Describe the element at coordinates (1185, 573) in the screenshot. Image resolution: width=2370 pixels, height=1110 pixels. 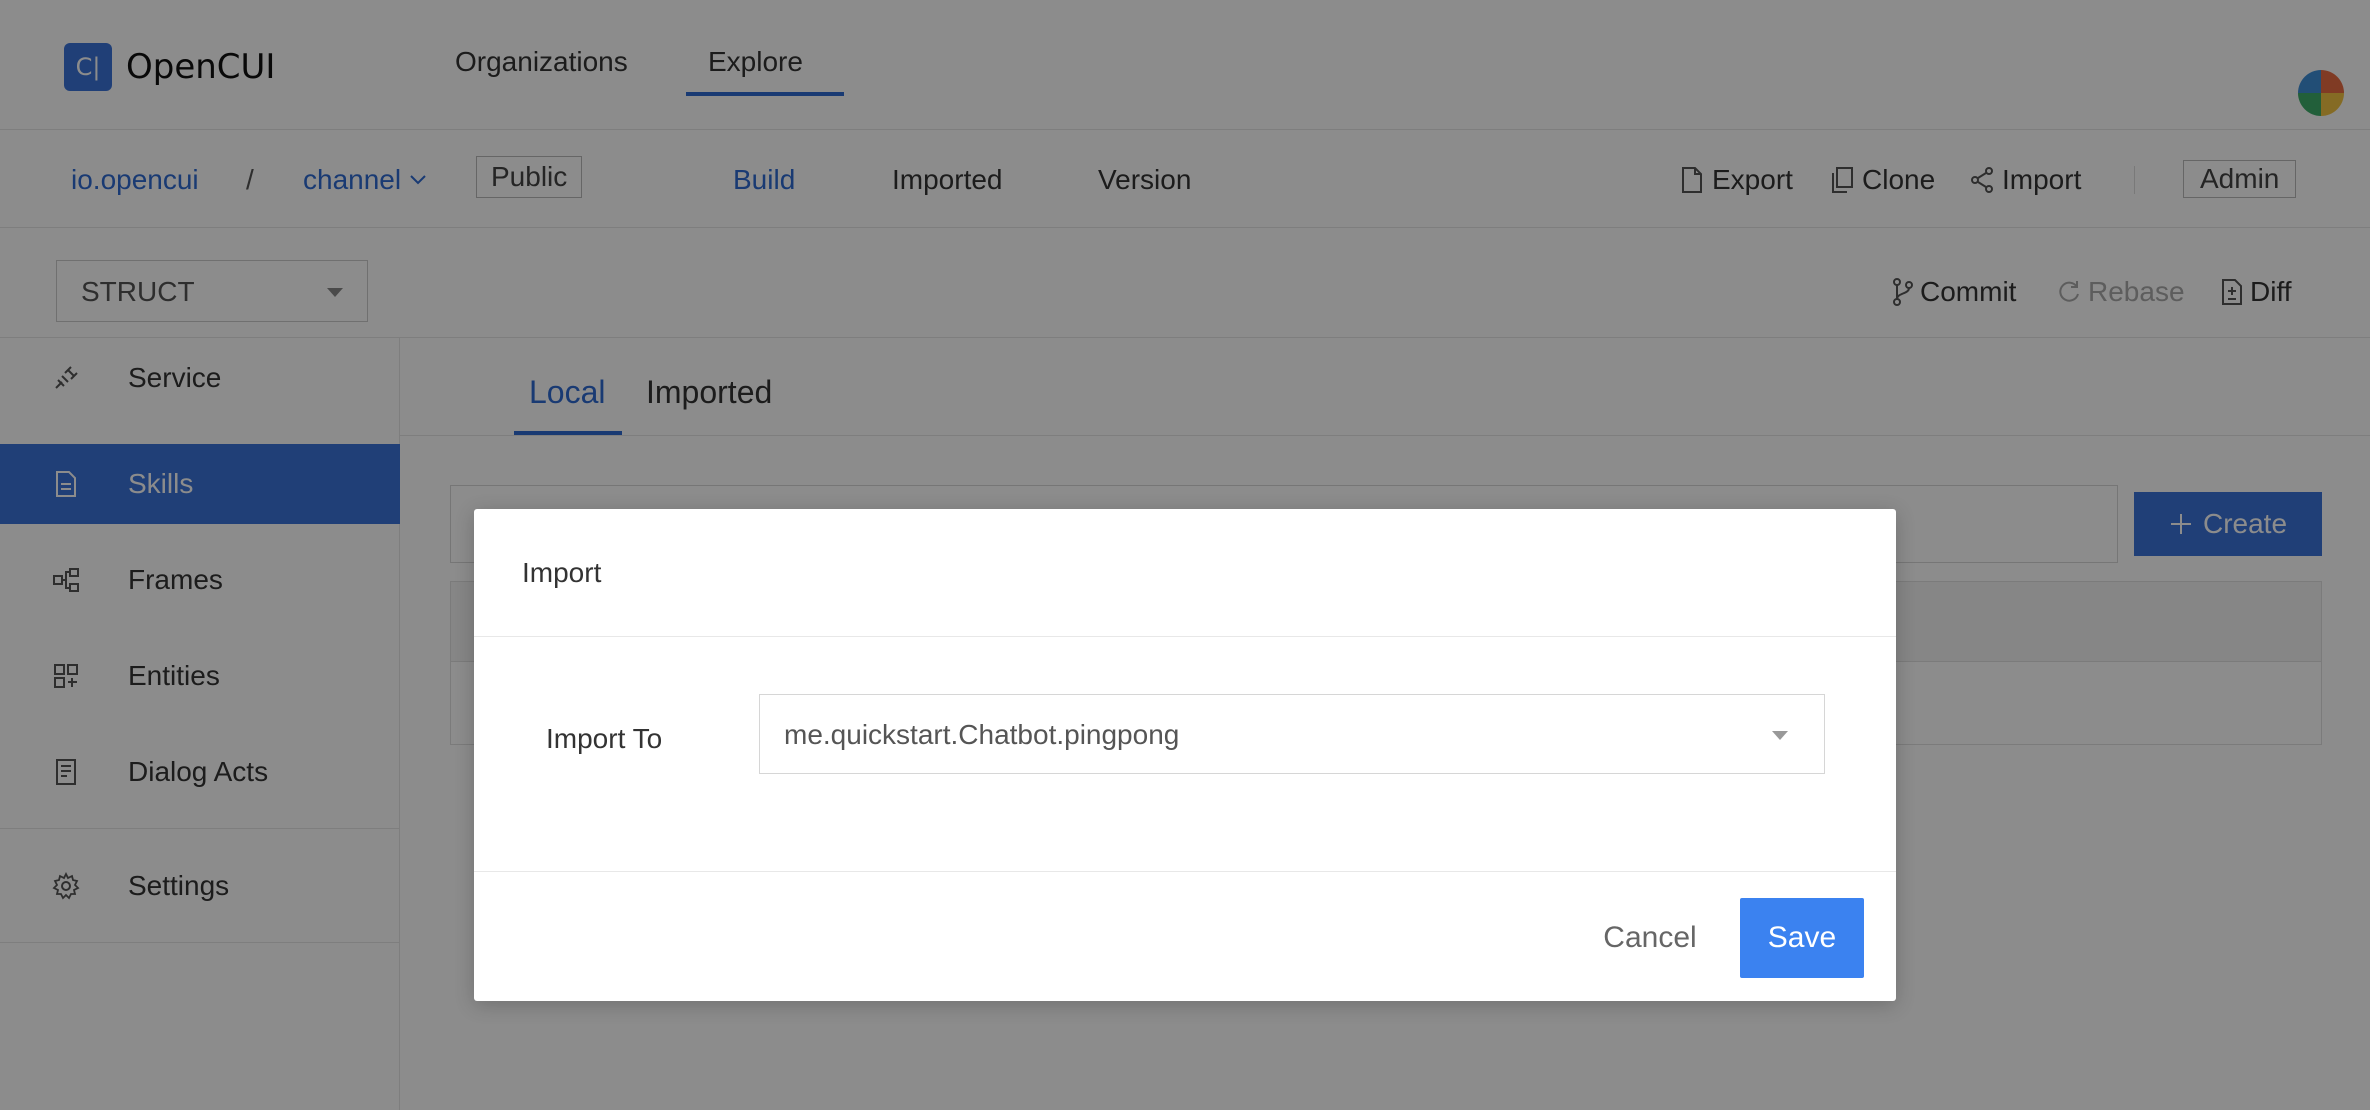
I see `dialog-header: Import` at that location.